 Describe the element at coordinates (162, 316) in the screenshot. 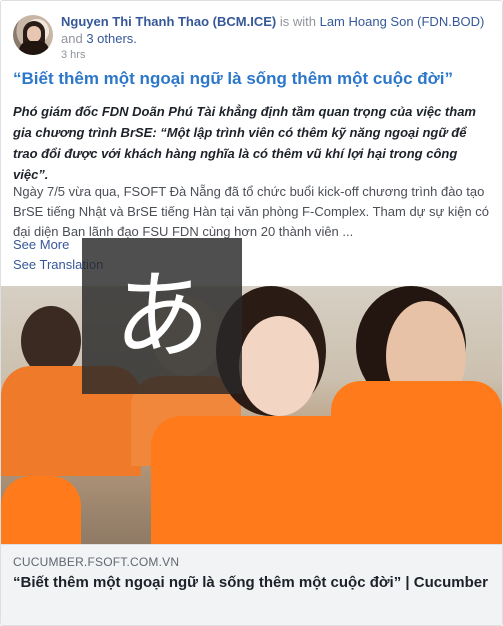

I see `ime-indicator: あ` at that location.